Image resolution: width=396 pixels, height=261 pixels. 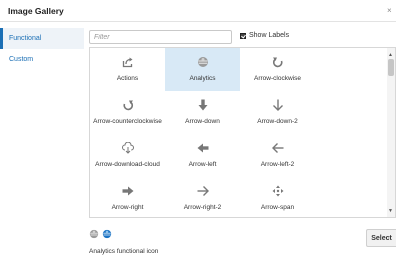 What do you see at coordinates (202, 148) in the screenshot?
I see `arrow-left-icon` at bounding box center [202, 148].